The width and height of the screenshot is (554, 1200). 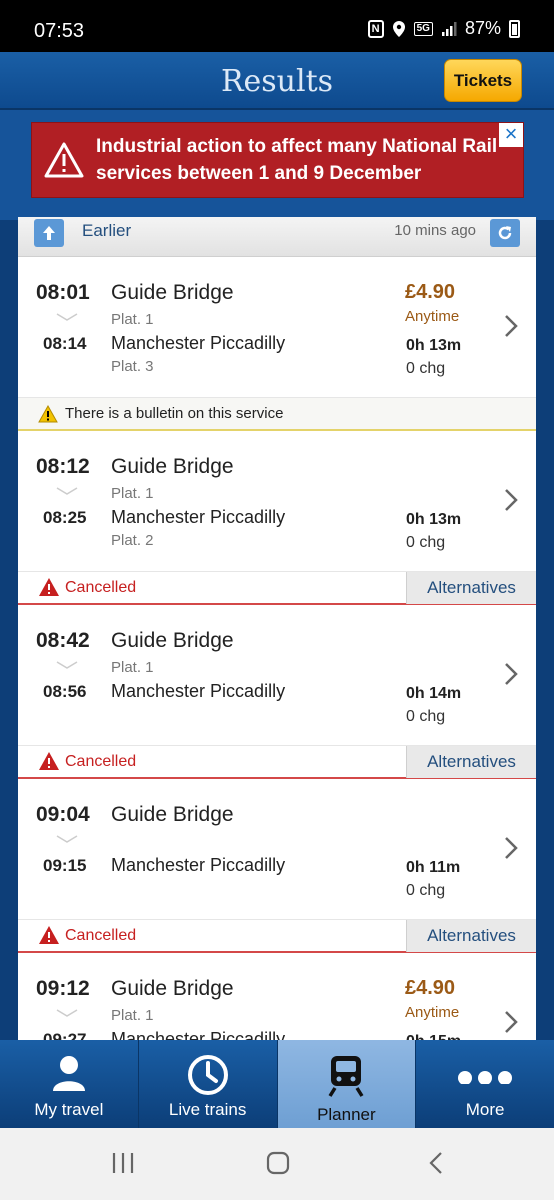 I want to click on battery-icon, so click(x=514, y=28).